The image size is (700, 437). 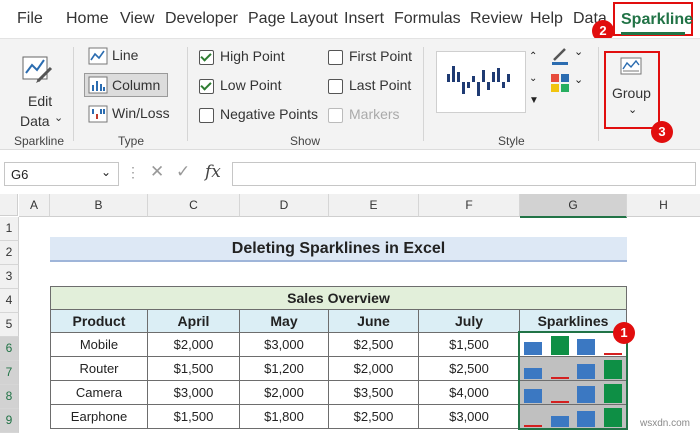 What do you see at coordinates (573, 206) in the screenshot?
I see `column-header-g: G` at bounding box center [573, 206].